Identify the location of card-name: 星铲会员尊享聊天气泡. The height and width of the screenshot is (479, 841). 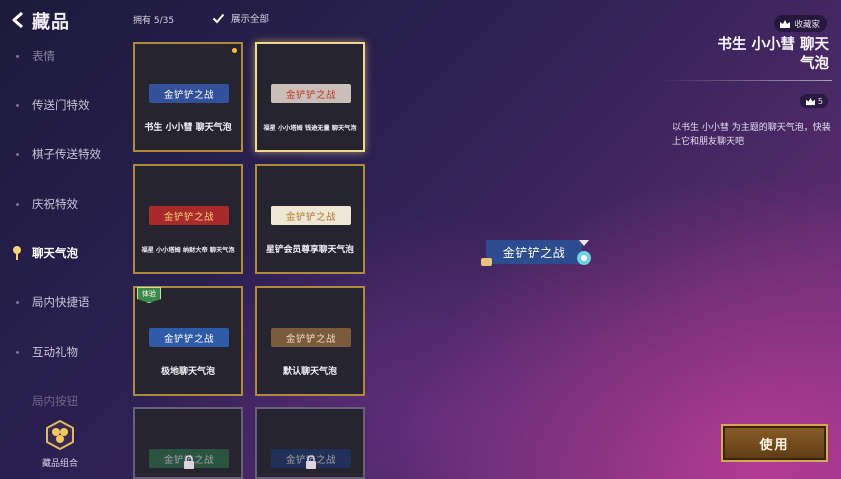
(310, 250).